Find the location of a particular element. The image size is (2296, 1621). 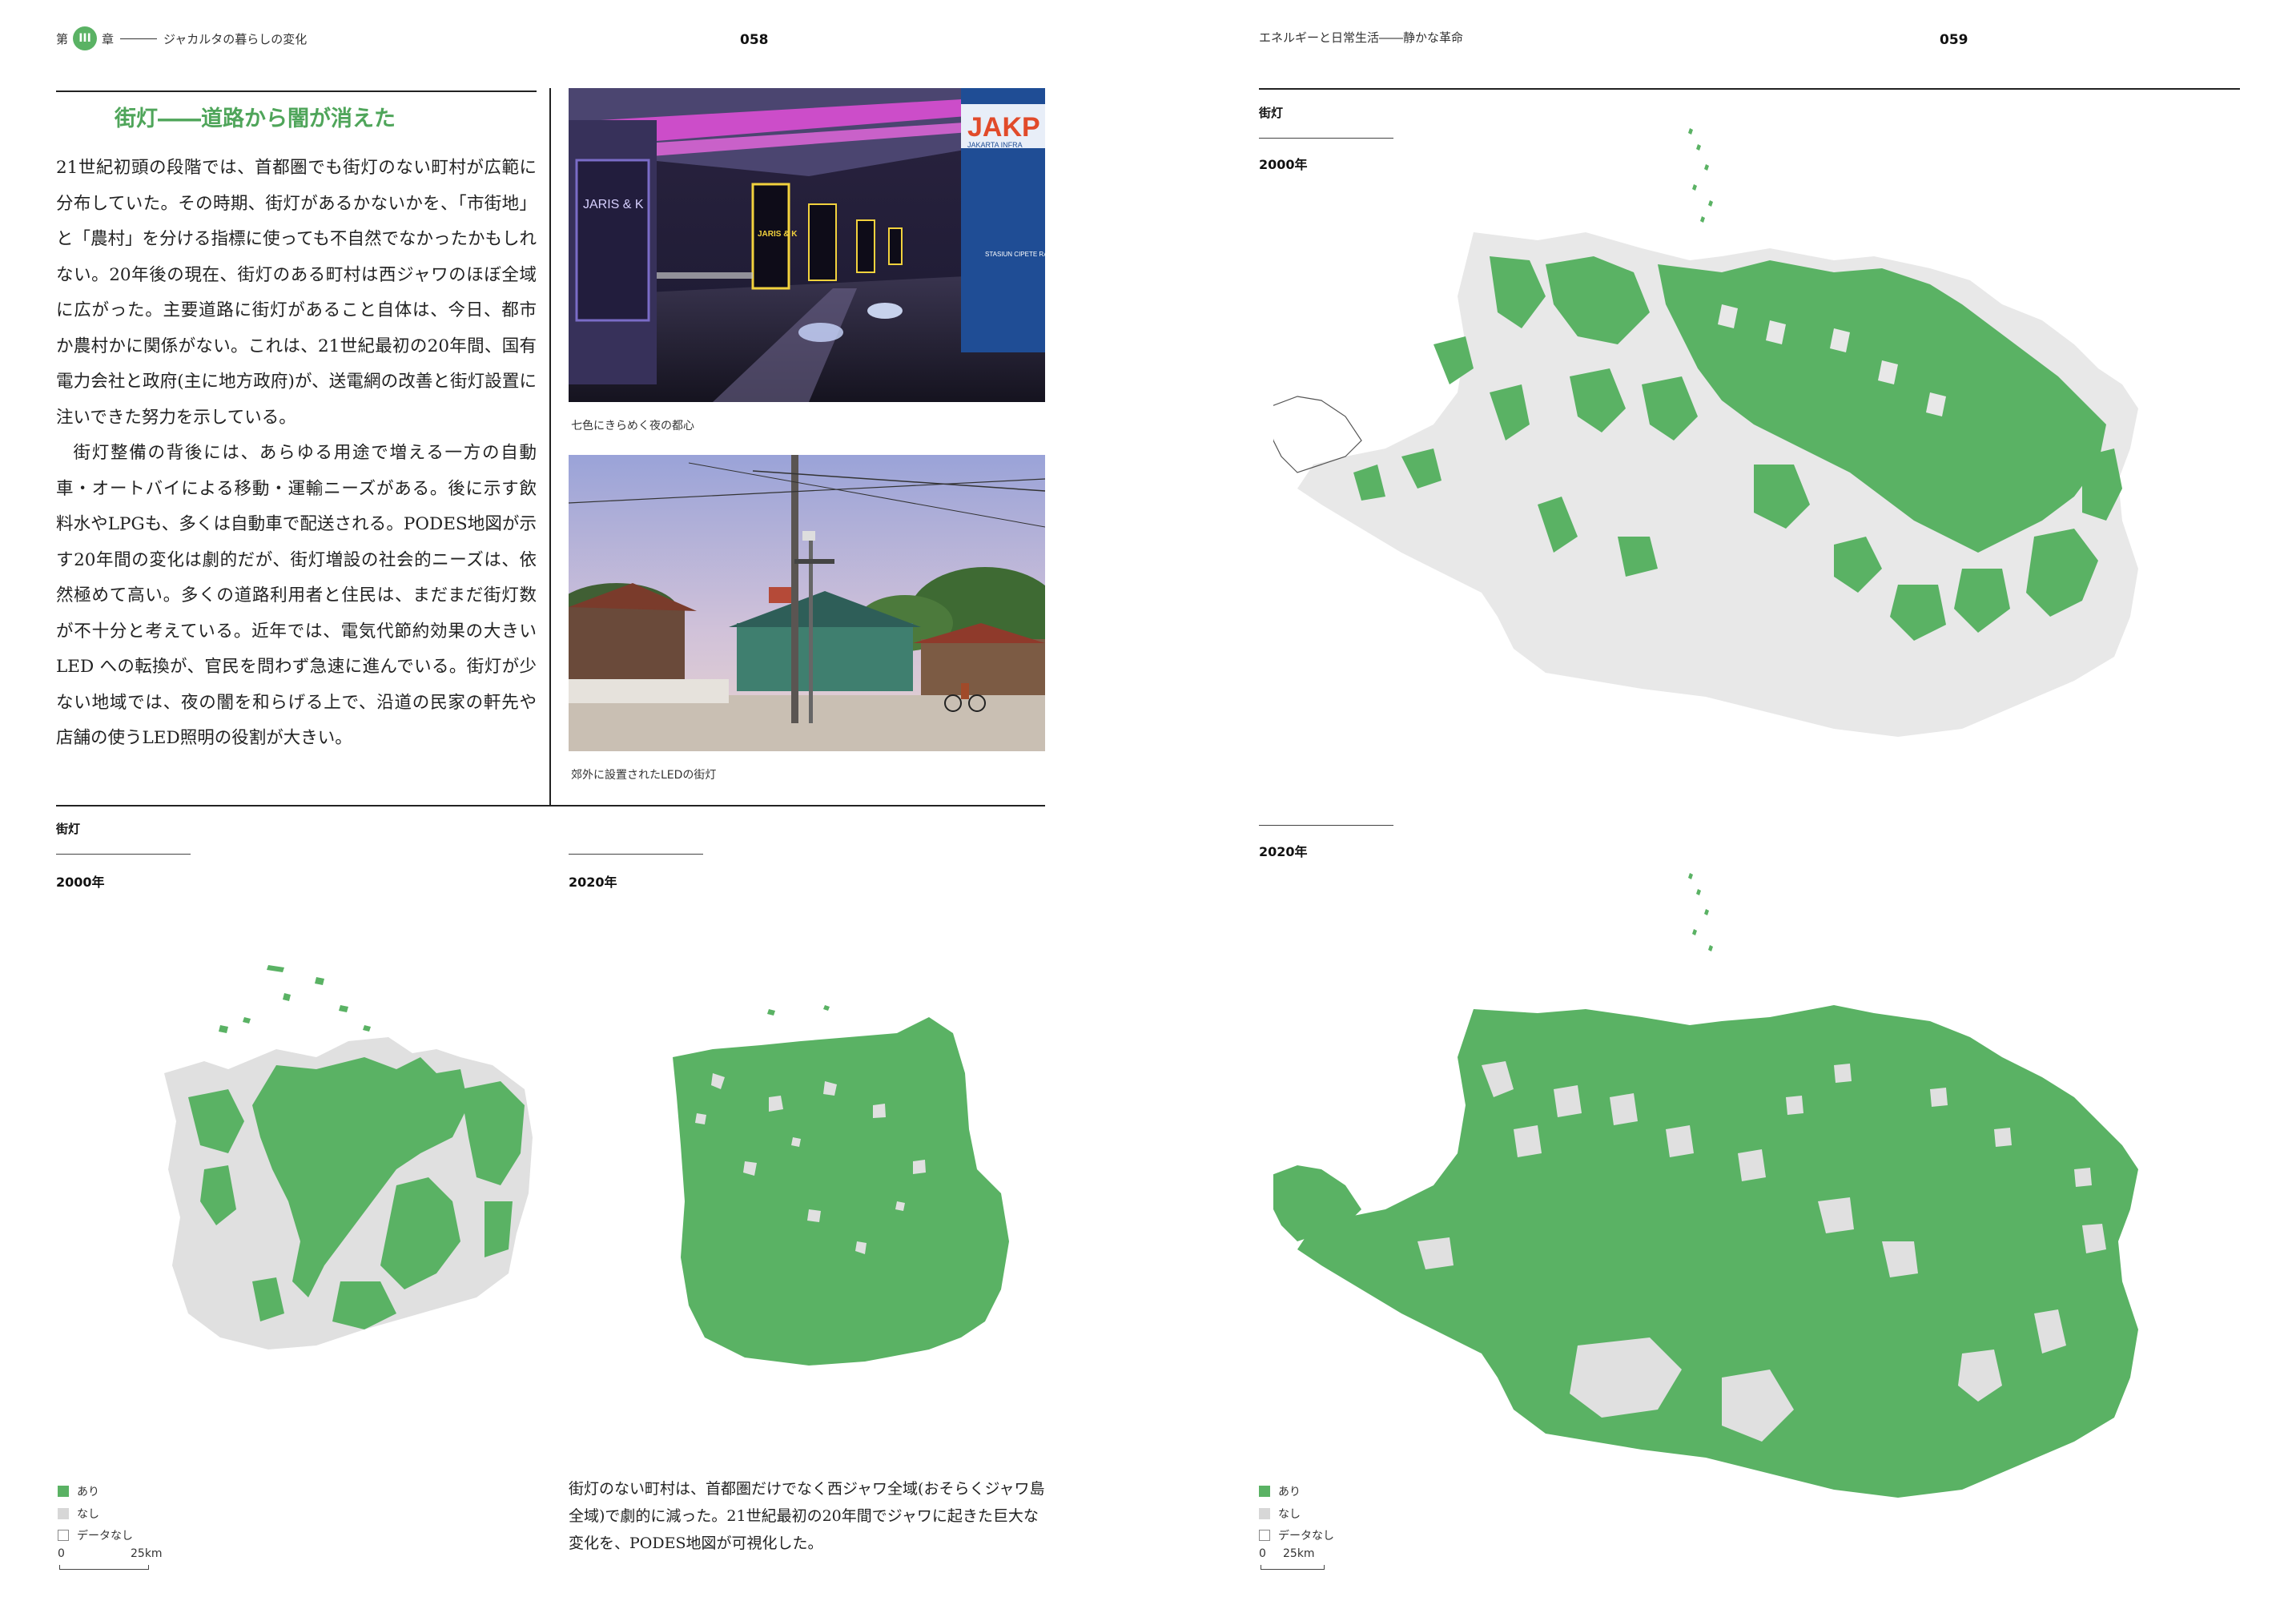

legend-yes-right: あり is located at coordinates (1280, 1491).